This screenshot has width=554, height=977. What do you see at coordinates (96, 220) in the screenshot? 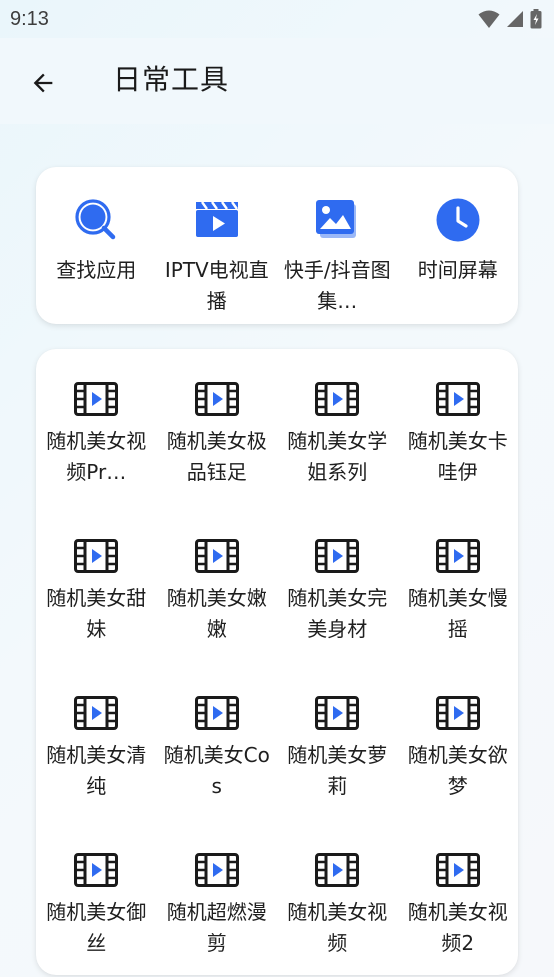
I see `search-icon` at bounding box center [96, 220].